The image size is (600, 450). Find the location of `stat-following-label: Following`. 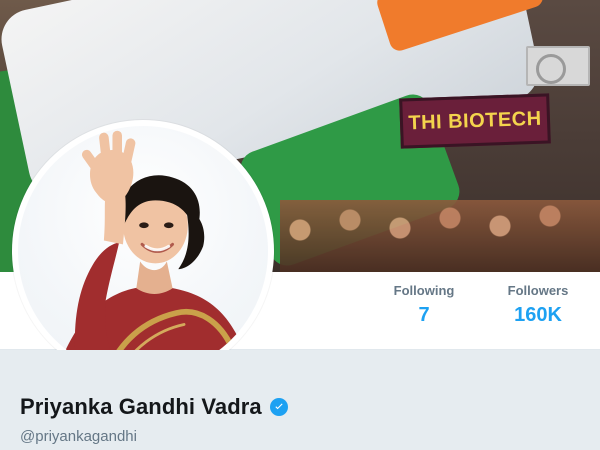

stat-following-label: Following is located at coordinates (424, 290).